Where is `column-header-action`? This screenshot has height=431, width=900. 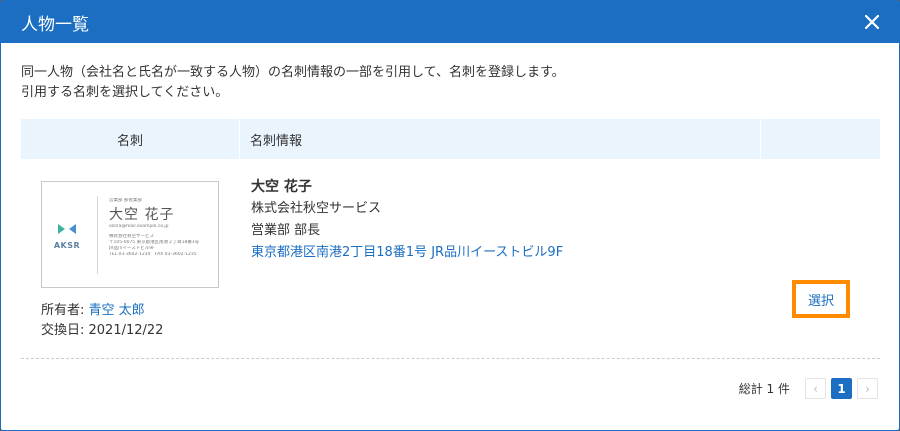 column-header-action is located at coordinates (820, 139).